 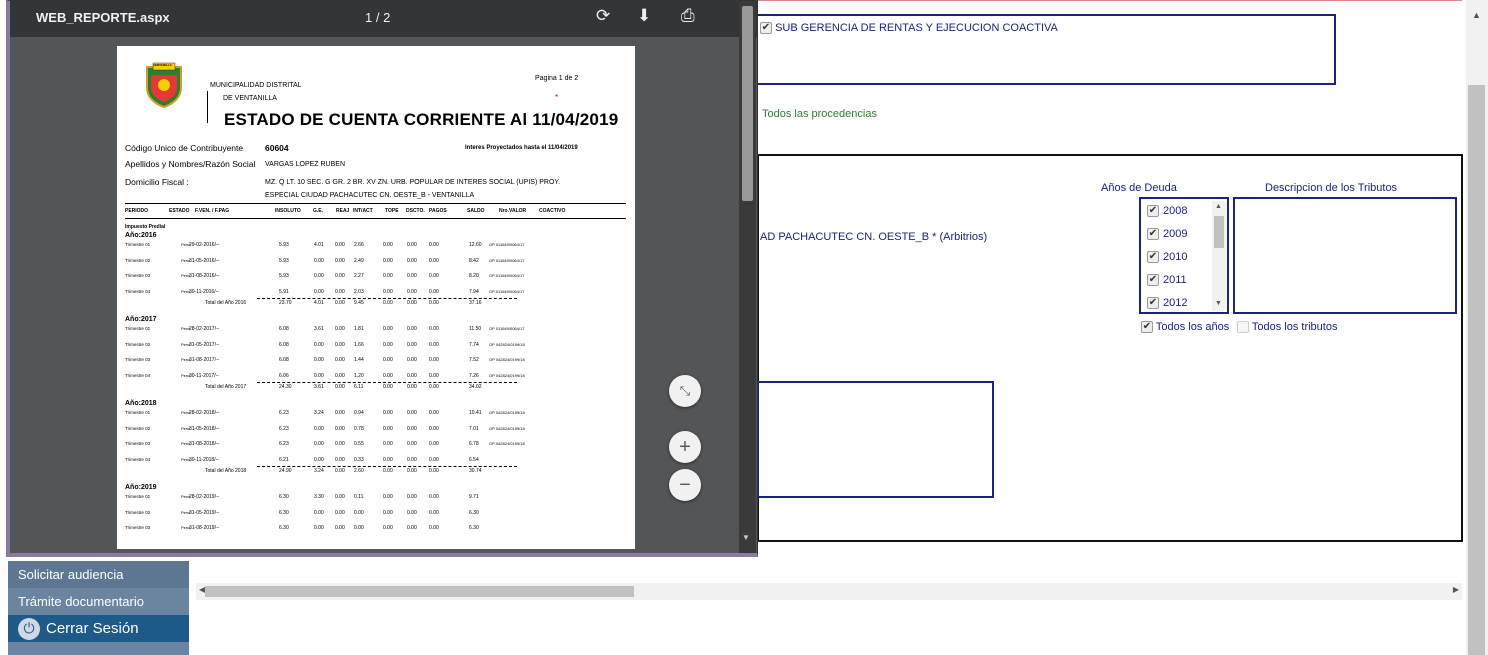 What do you see at coordinates (204, 260) in the screenshot?
I see `table-cell: 31-05-2016/--` at bounding box center [204, 260].